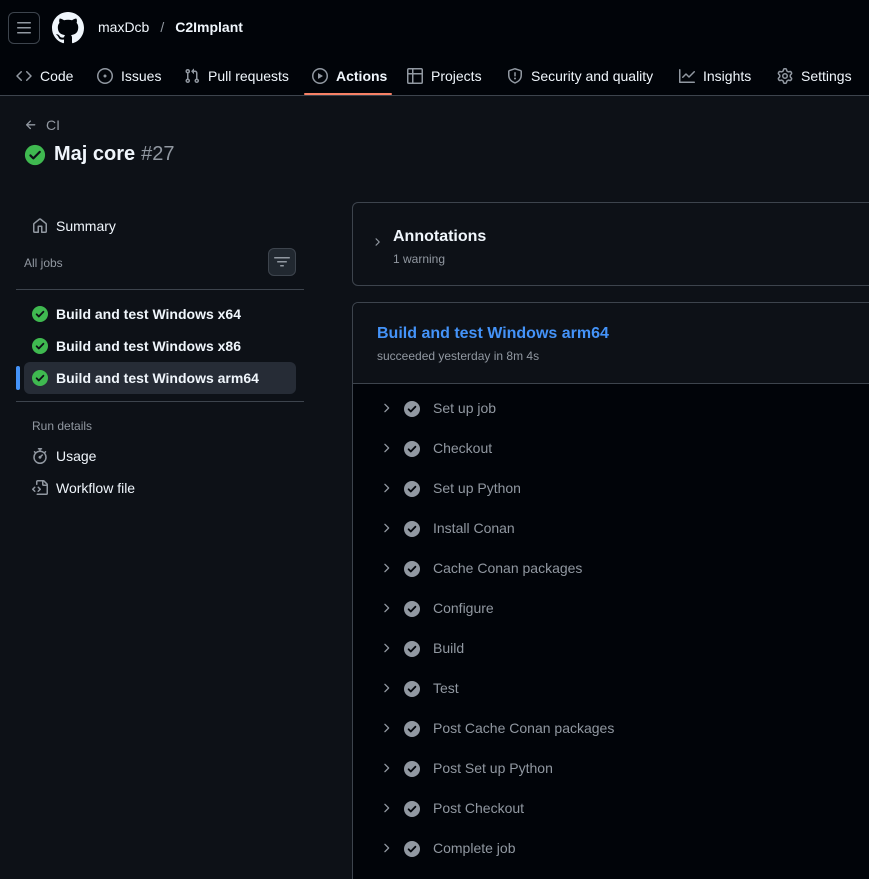 The height and width of the screenshot is (879, 869). What do you see at coordinates (493, 768) in the screenshot?
I see `job-step-label: Post Set up Python` at bounding box center [493, 768].